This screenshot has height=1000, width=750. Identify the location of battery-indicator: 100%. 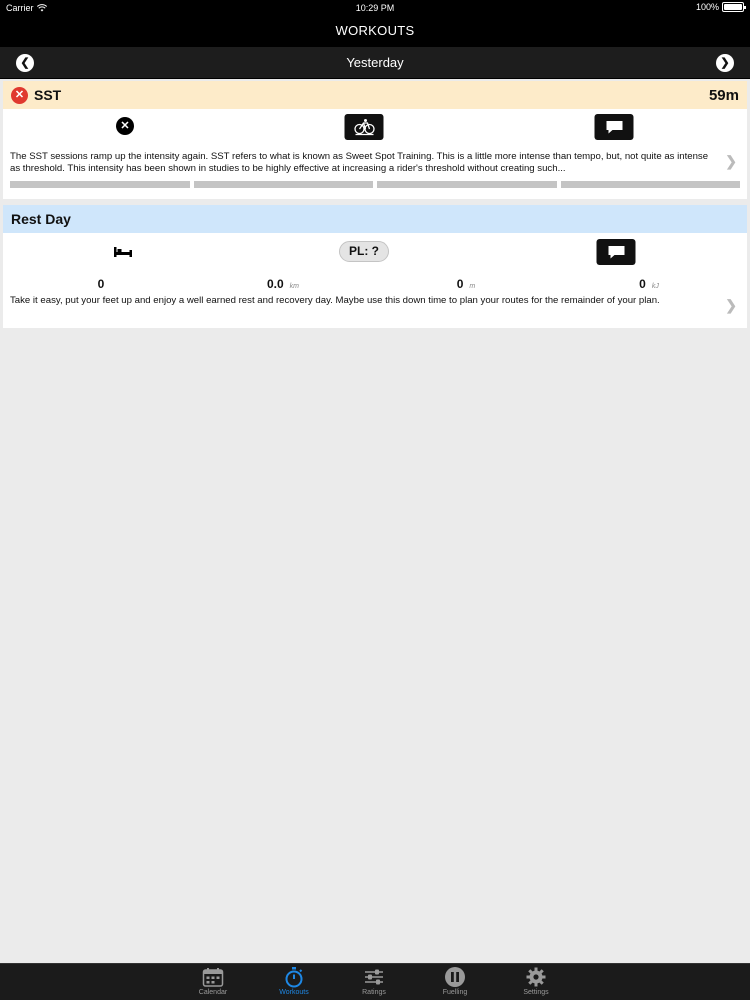
(720, 7).